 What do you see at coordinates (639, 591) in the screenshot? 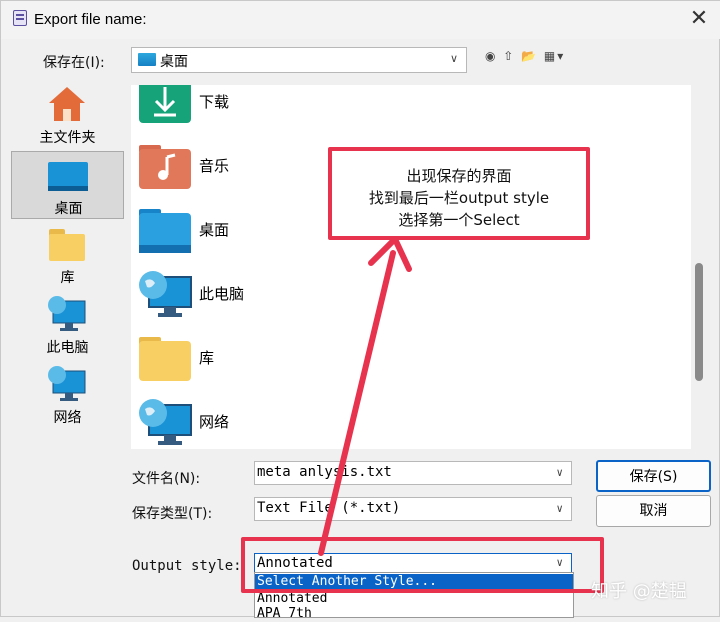
I see `watermark: 知乎 @楚韫` at bounding box center [639, 591].